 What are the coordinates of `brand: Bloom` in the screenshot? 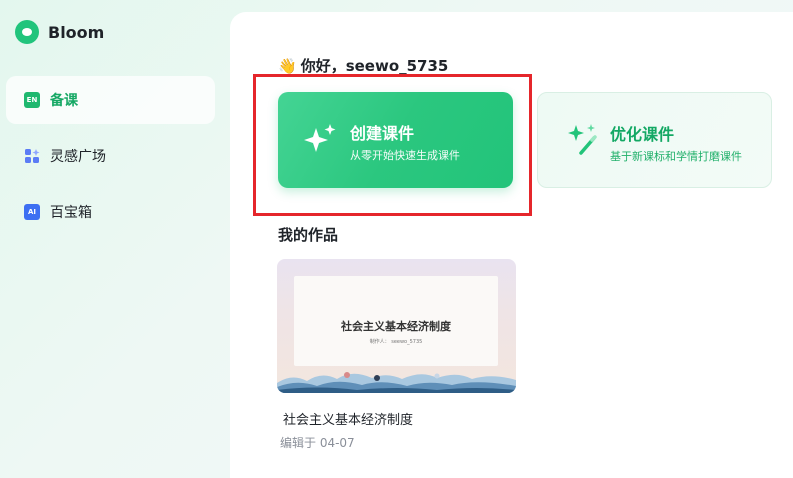 It's located at (59, 32).